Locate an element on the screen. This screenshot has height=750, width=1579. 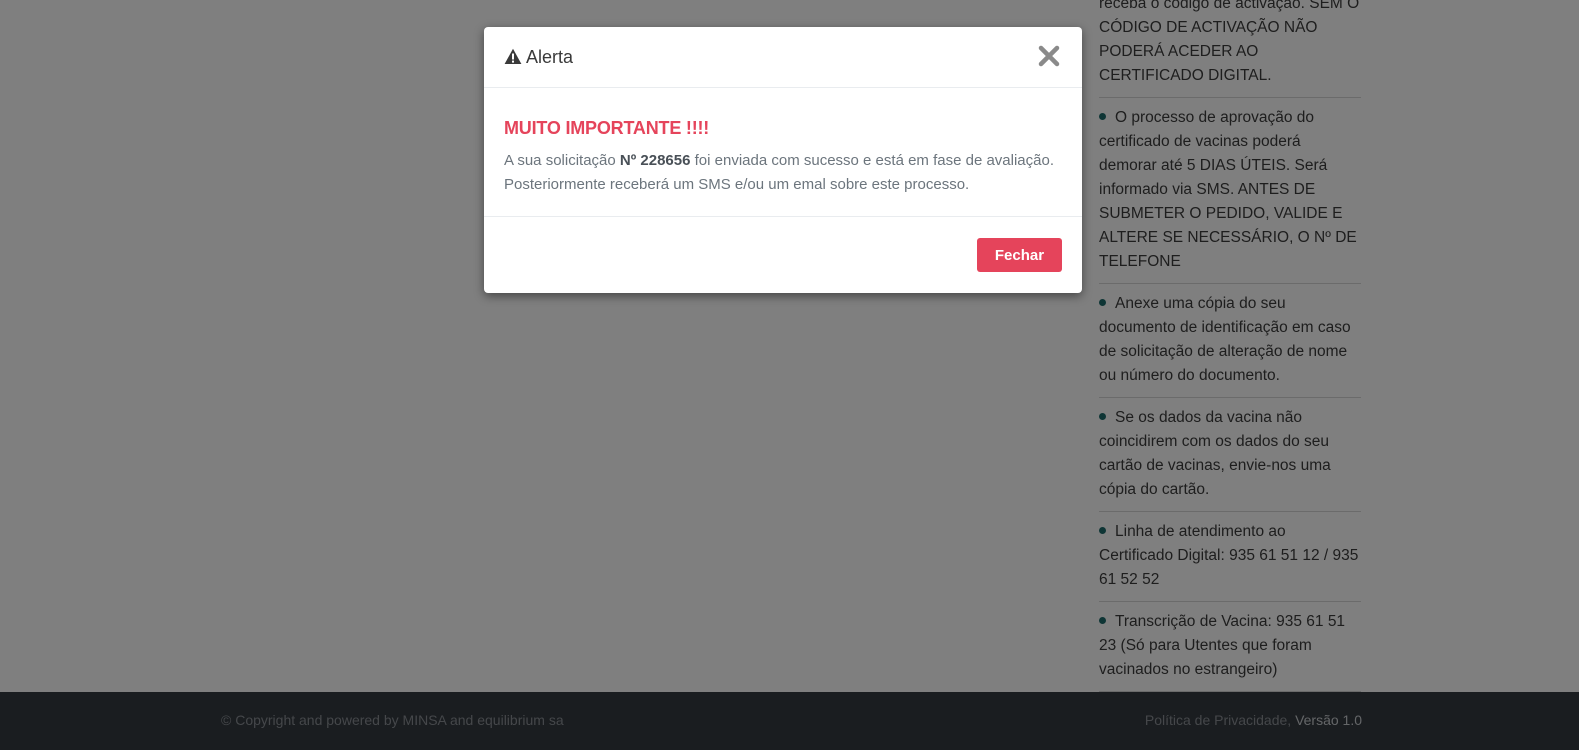
request-number: Nº 228656 is located at coordinates (655, 160).